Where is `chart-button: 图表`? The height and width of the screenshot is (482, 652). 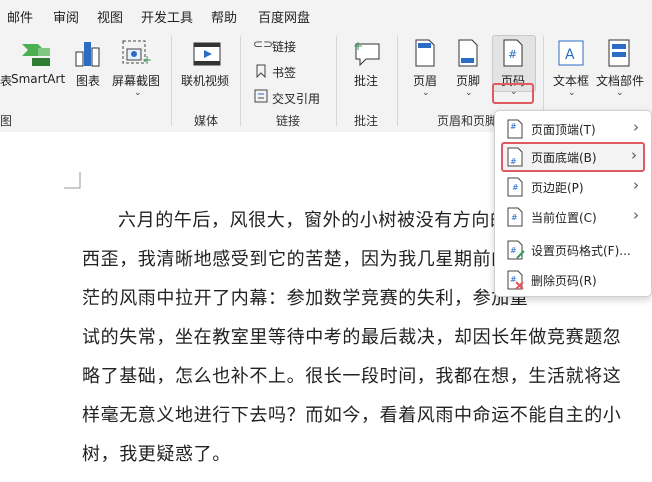
chart-button: 图表 is located at coordinates (88, 80).